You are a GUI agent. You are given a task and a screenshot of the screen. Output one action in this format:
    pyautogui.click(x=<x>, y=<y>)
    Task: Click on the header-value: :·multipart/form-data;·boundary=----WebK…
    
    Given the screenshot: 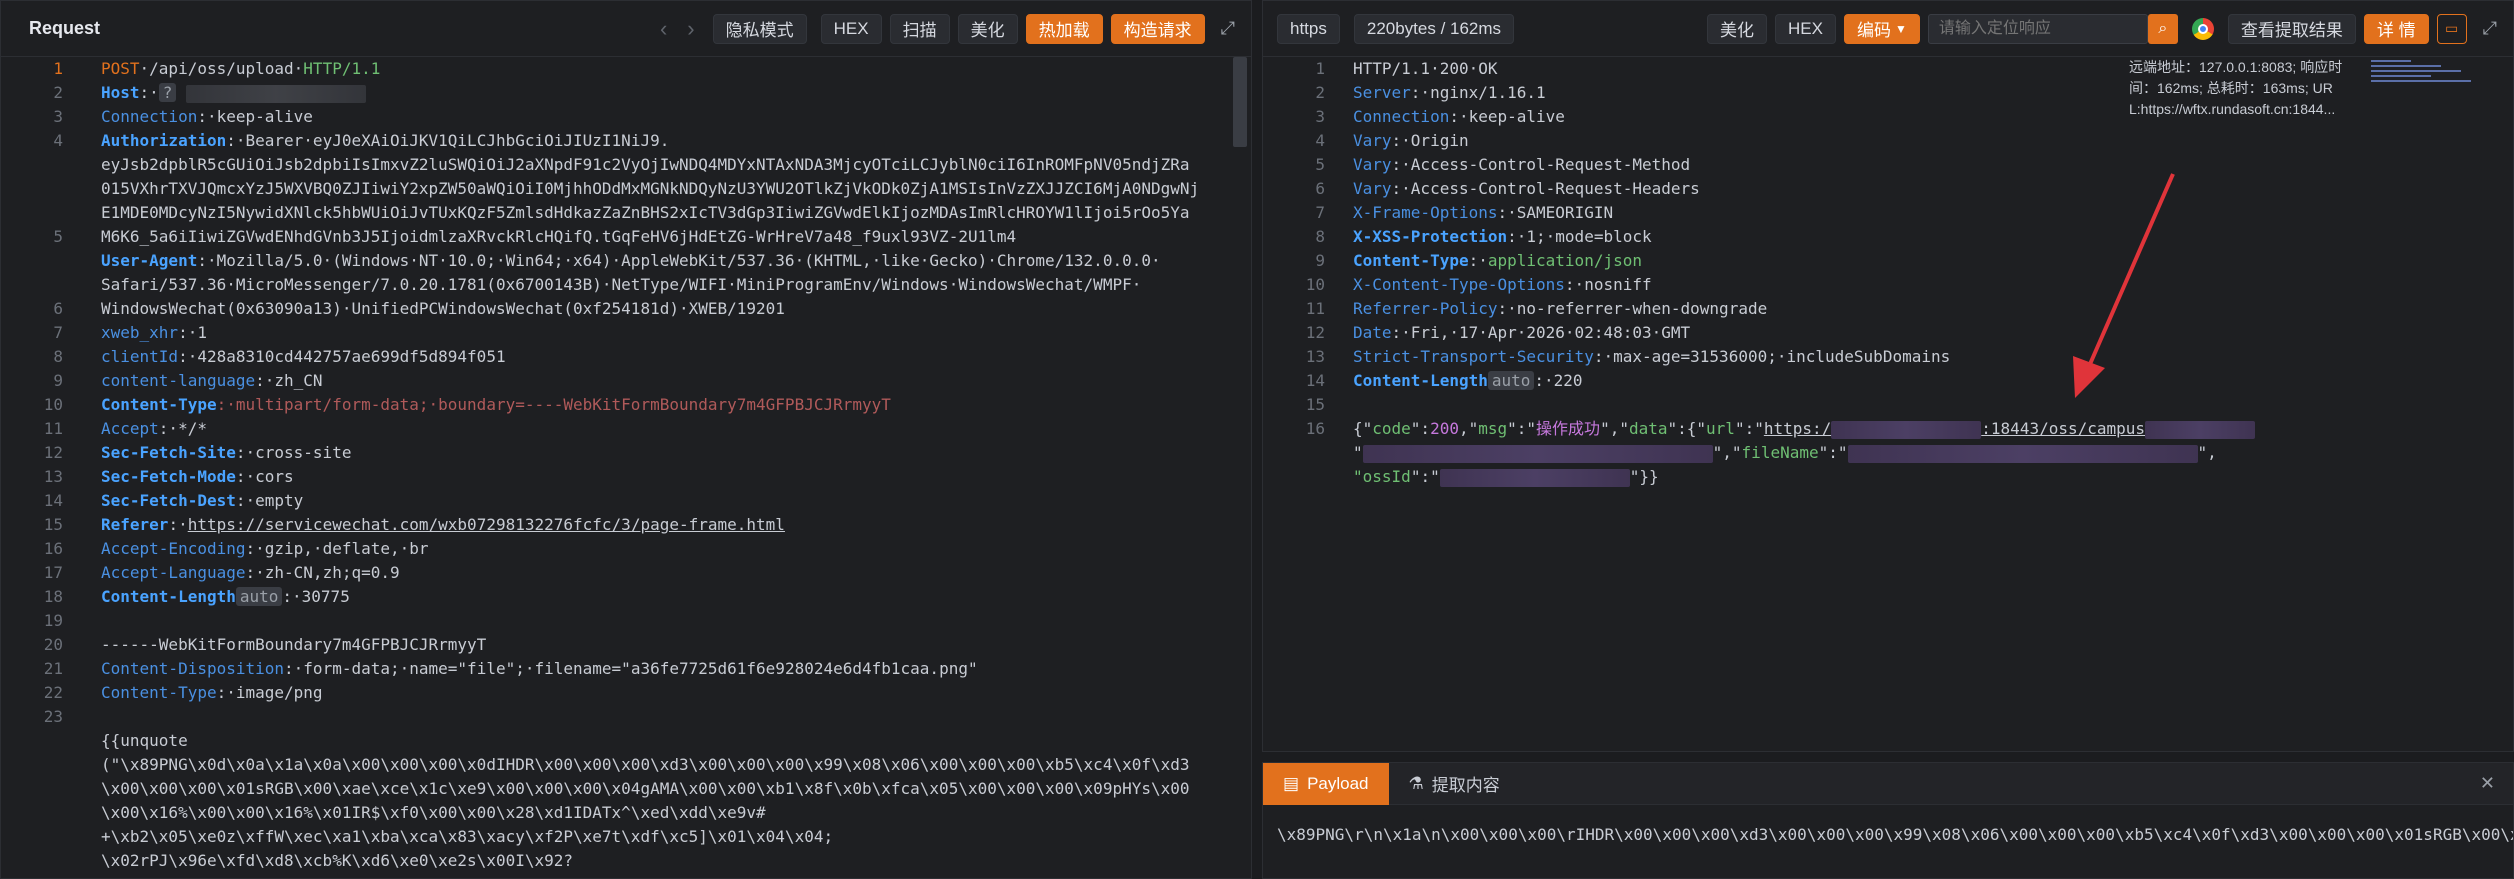 What is the action you would take?
    pyautogui.click(x=553, y=404)
    